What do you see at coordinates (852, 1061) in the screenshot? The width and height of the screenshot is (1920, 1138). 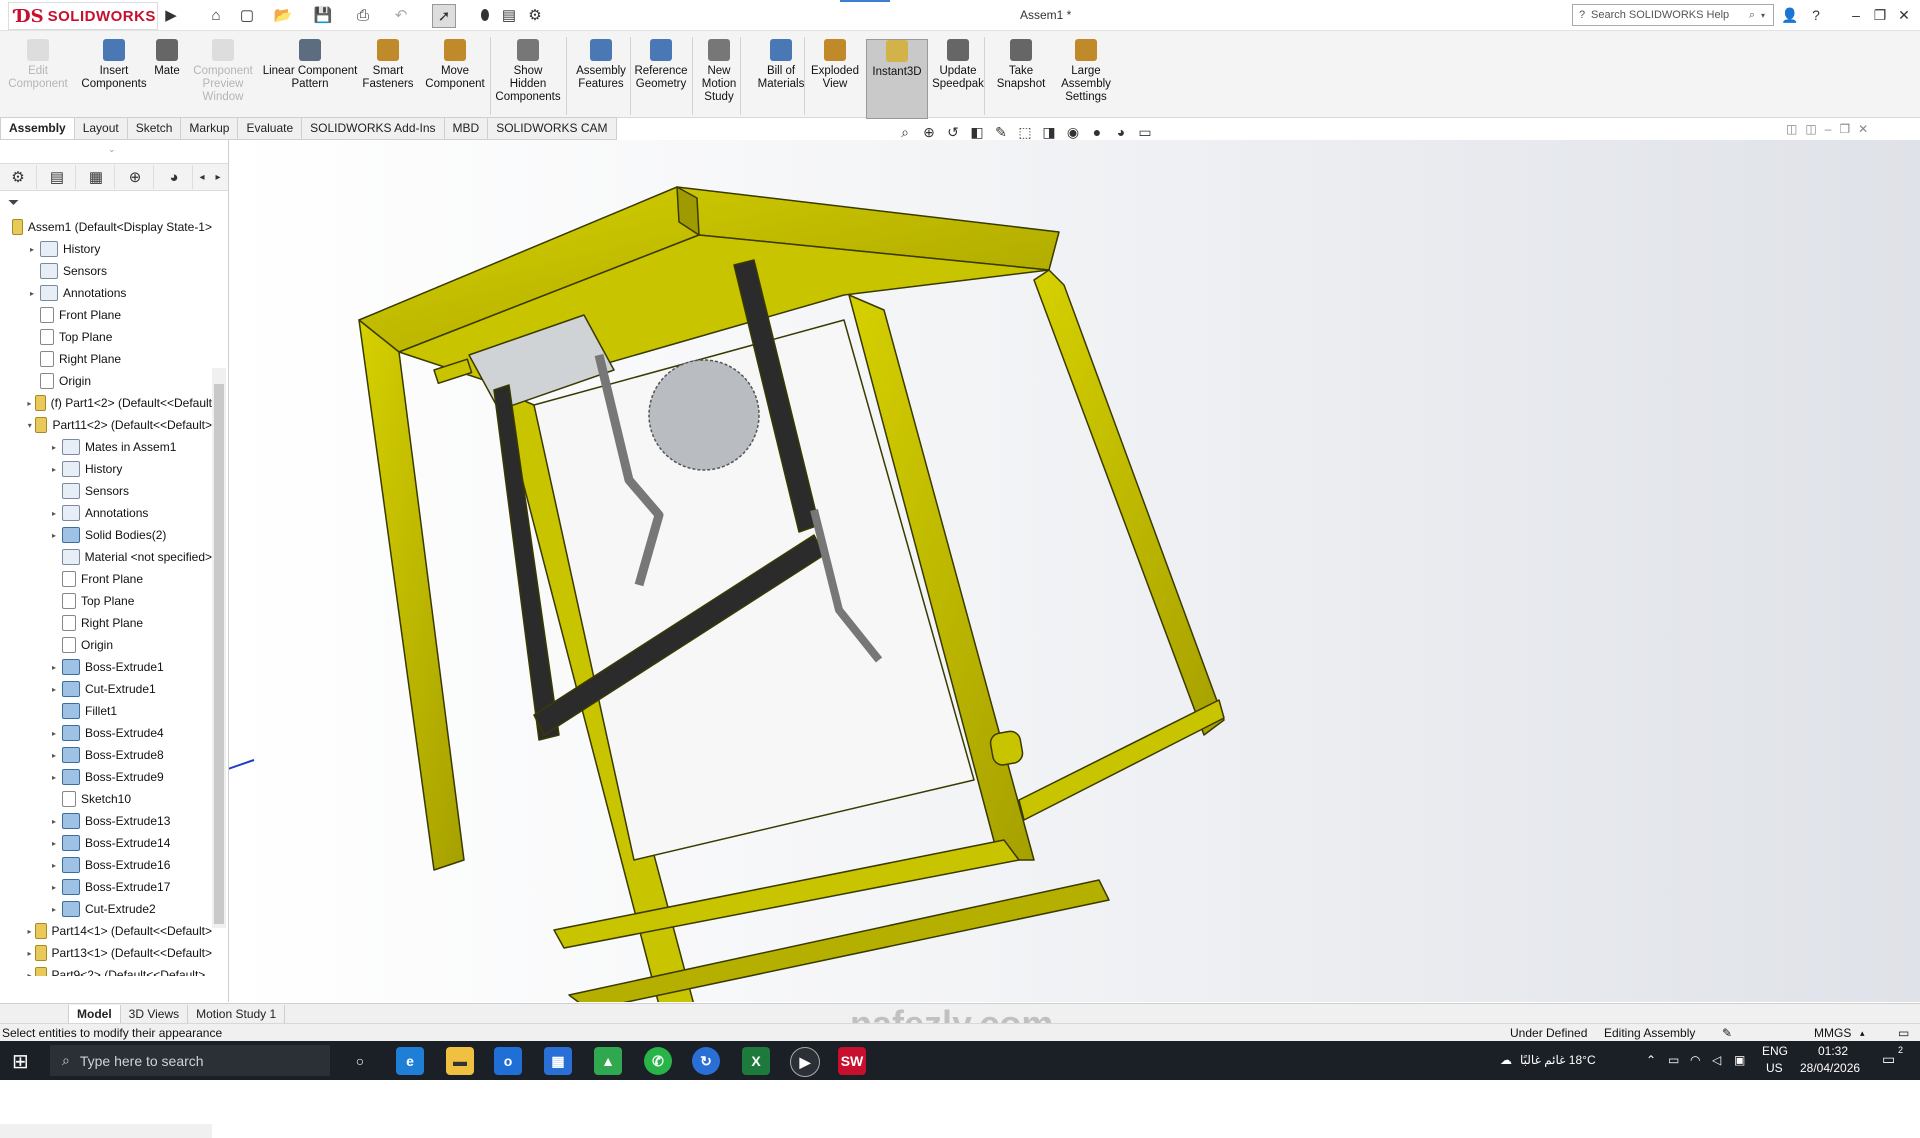 I see `solidworks-taskbar-icon: SW` at bounding box center [852, 1061].